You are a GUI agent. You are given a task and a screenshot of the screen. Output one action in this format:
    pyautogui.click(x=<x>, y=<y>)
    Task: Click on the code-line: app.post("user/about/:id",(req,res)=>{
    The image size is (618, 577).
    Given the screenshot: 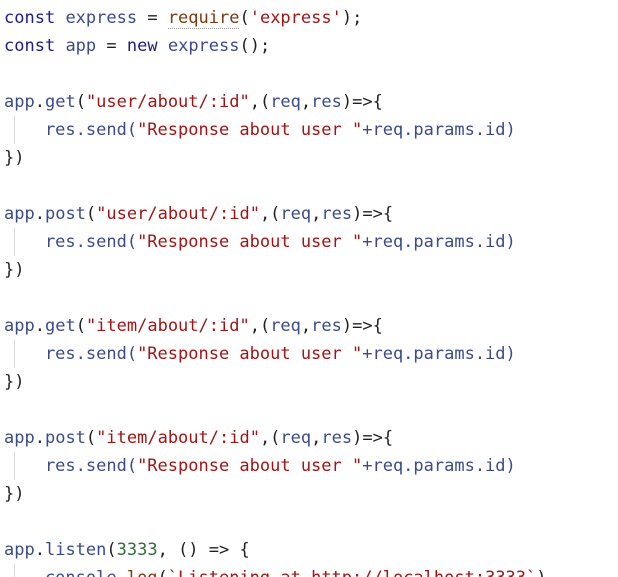 What is the action you would take?
    pyautogui.click(x=275, y=214)
    